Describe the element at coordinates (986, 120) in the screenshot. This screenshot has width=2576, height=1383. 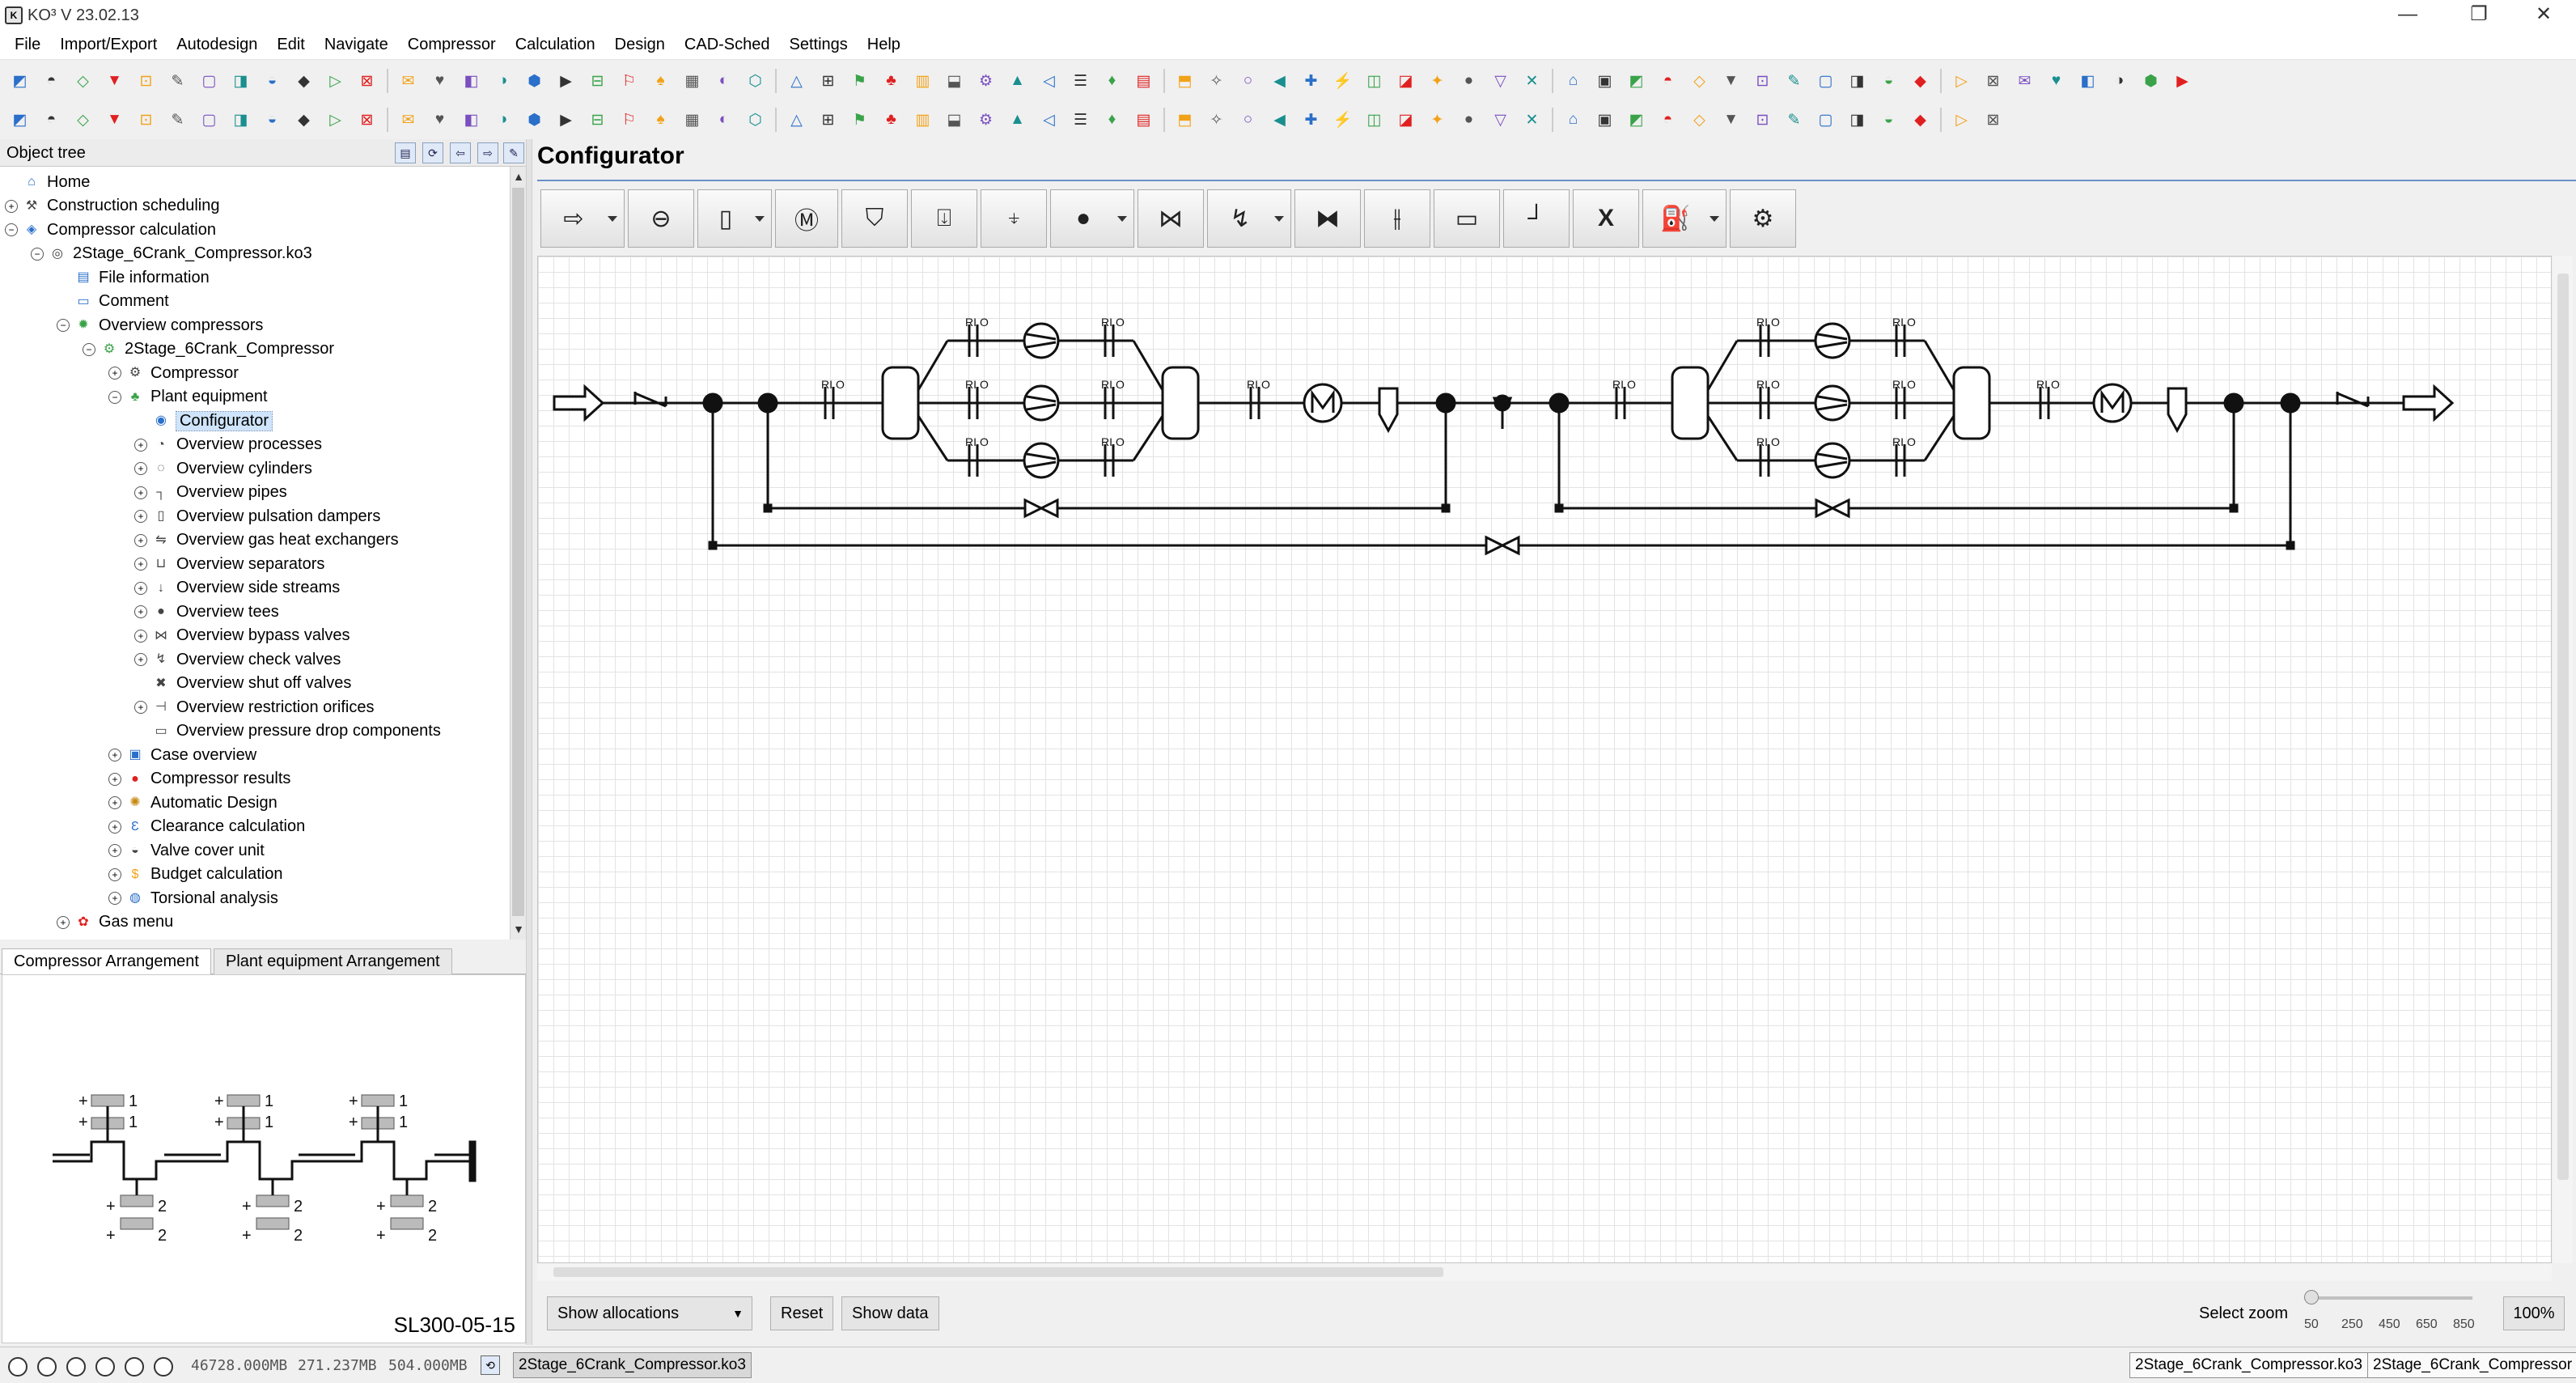
I see `tool31-icon: ⚙` at that location.